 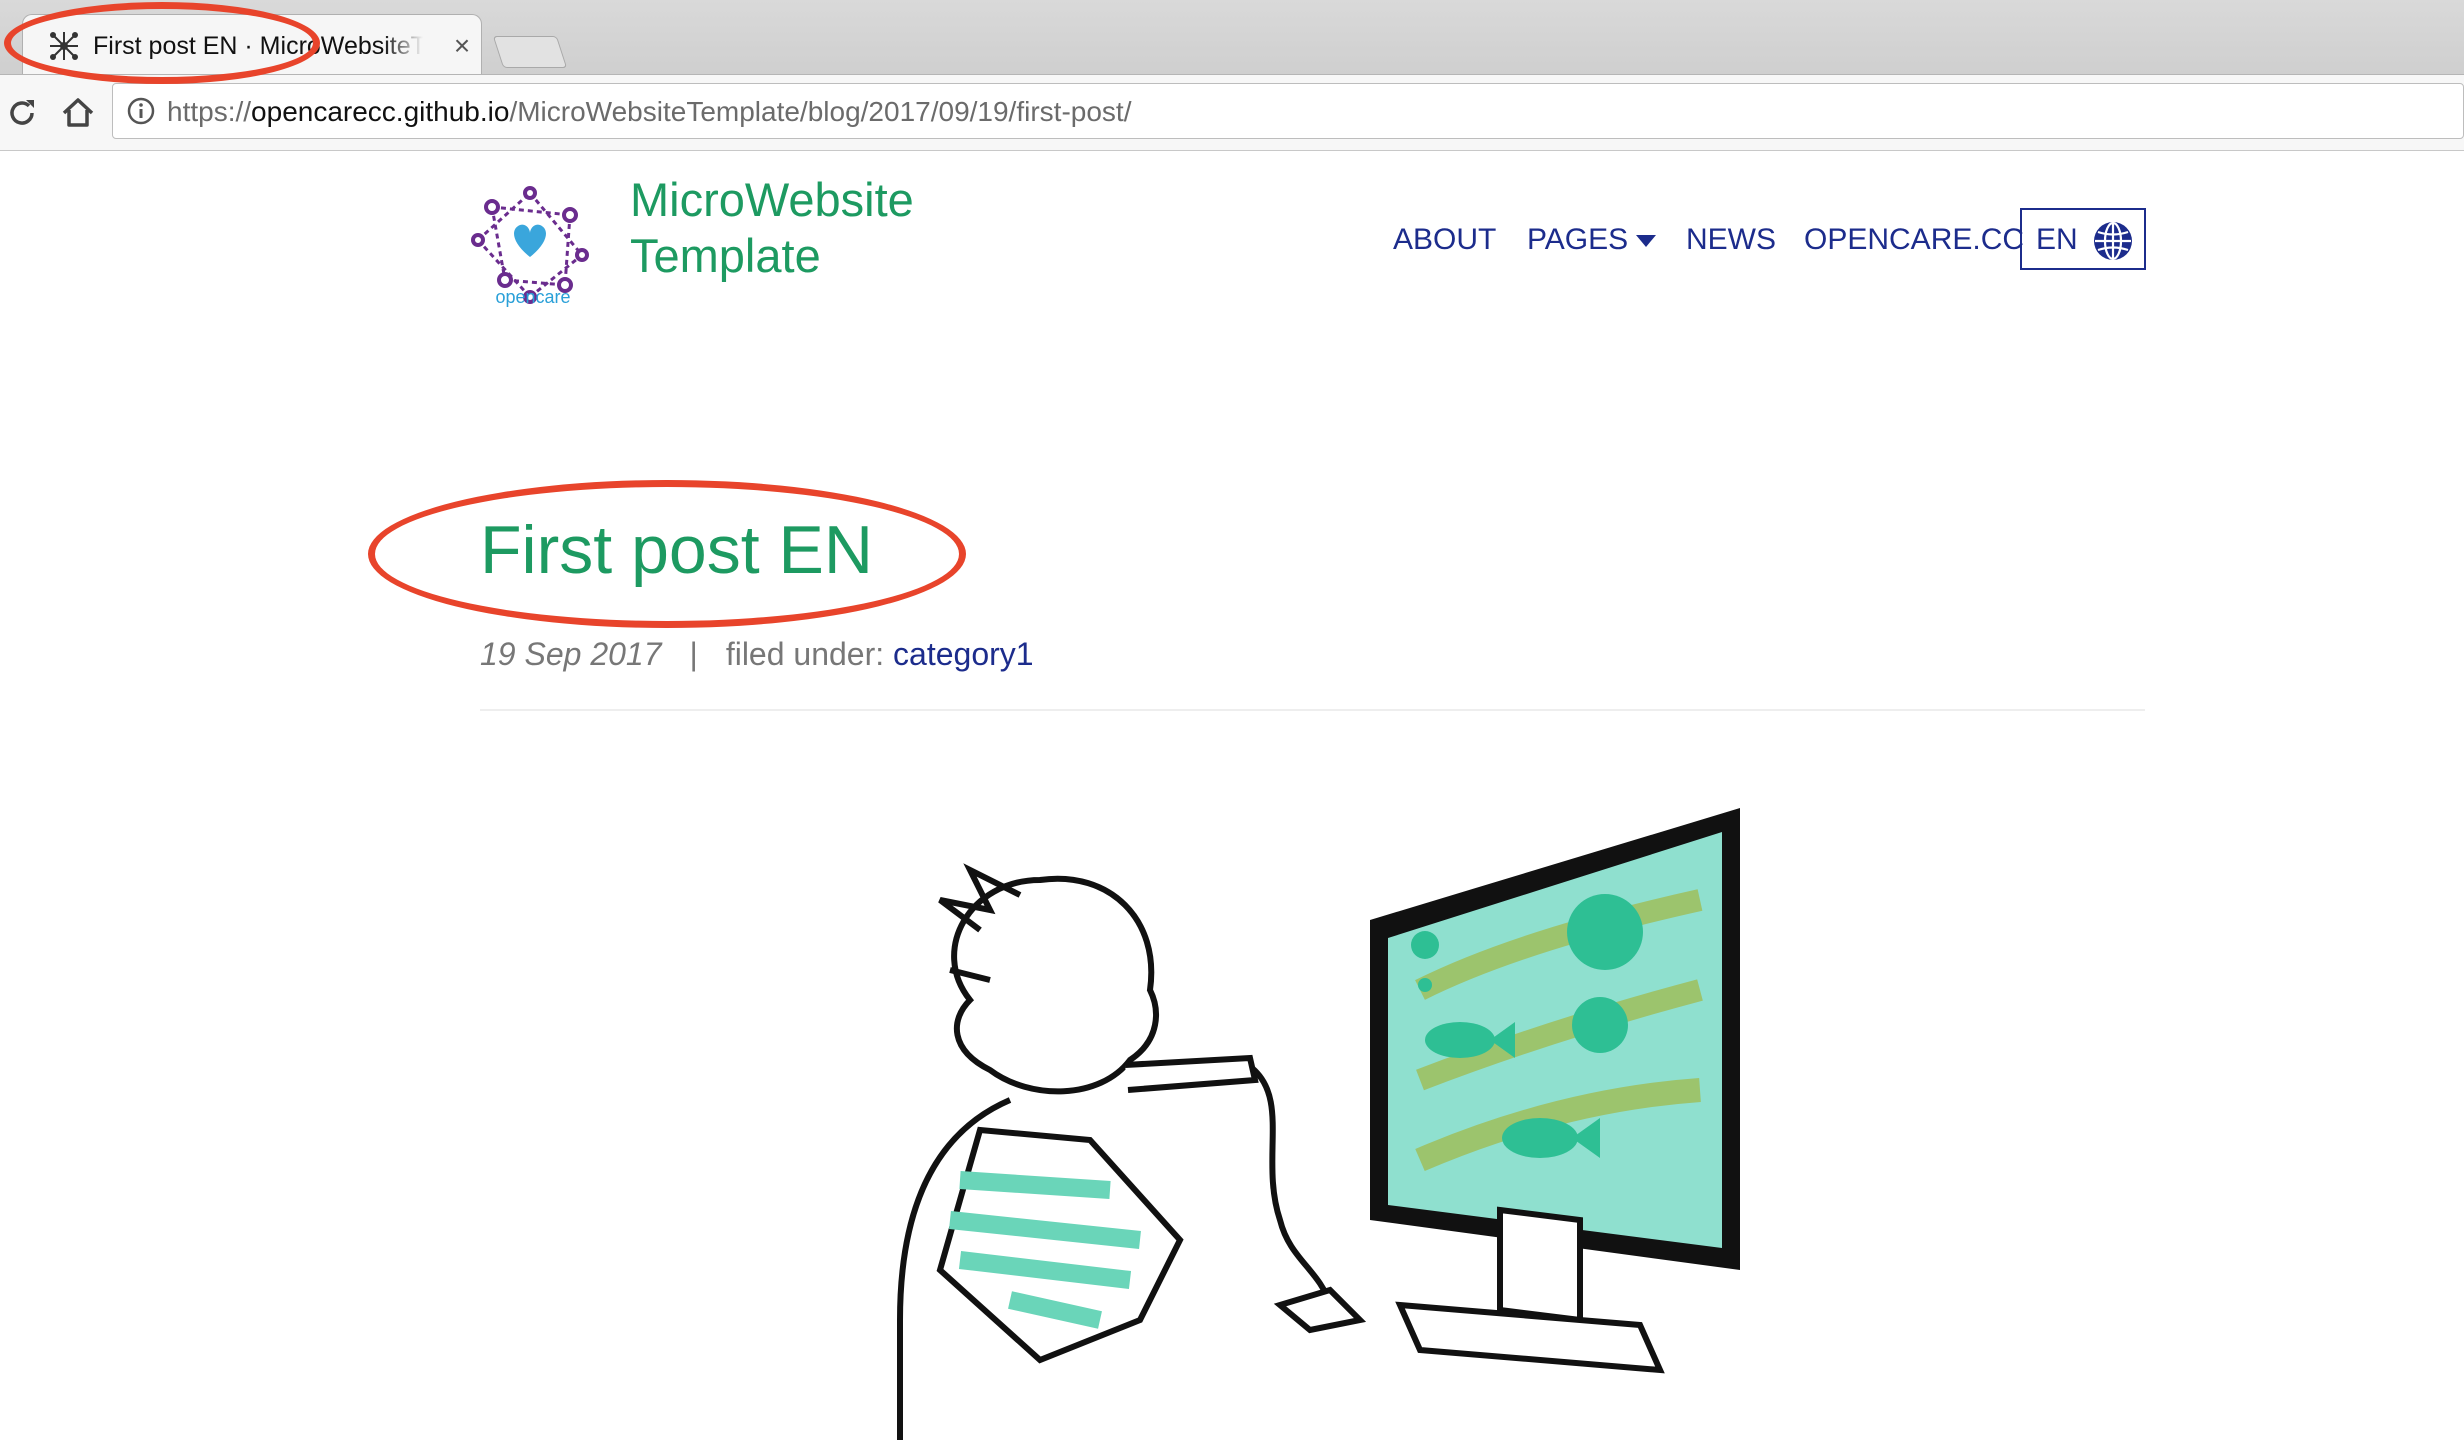 What do you see at coordinates (533, 297) in the screenshot?
I see `logo-wordmark: opencare` at bounding box center [533, 297].